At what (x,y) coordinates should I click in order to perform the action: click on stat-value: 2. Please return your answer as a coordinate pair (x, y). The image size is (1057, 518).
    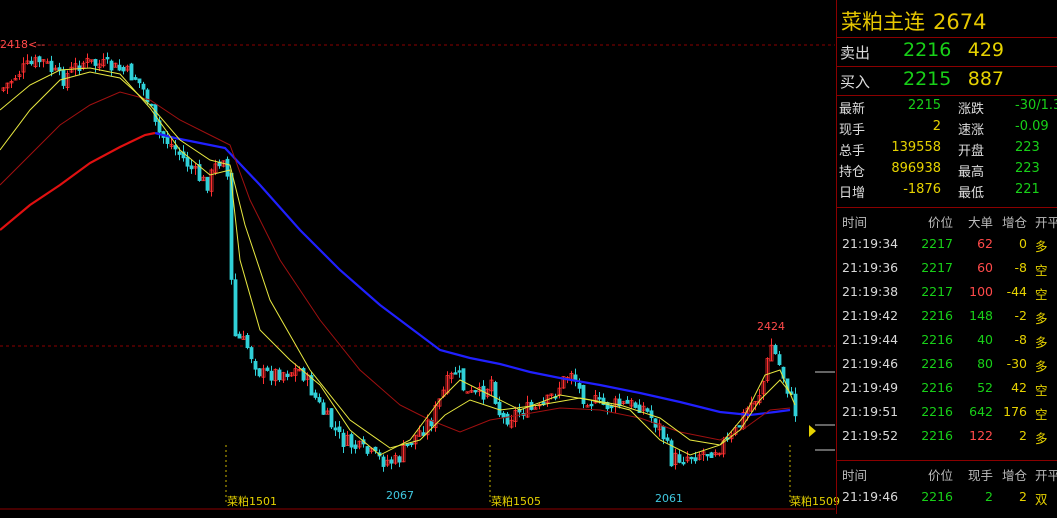
    Looking at the image, I should click on (936, 126).